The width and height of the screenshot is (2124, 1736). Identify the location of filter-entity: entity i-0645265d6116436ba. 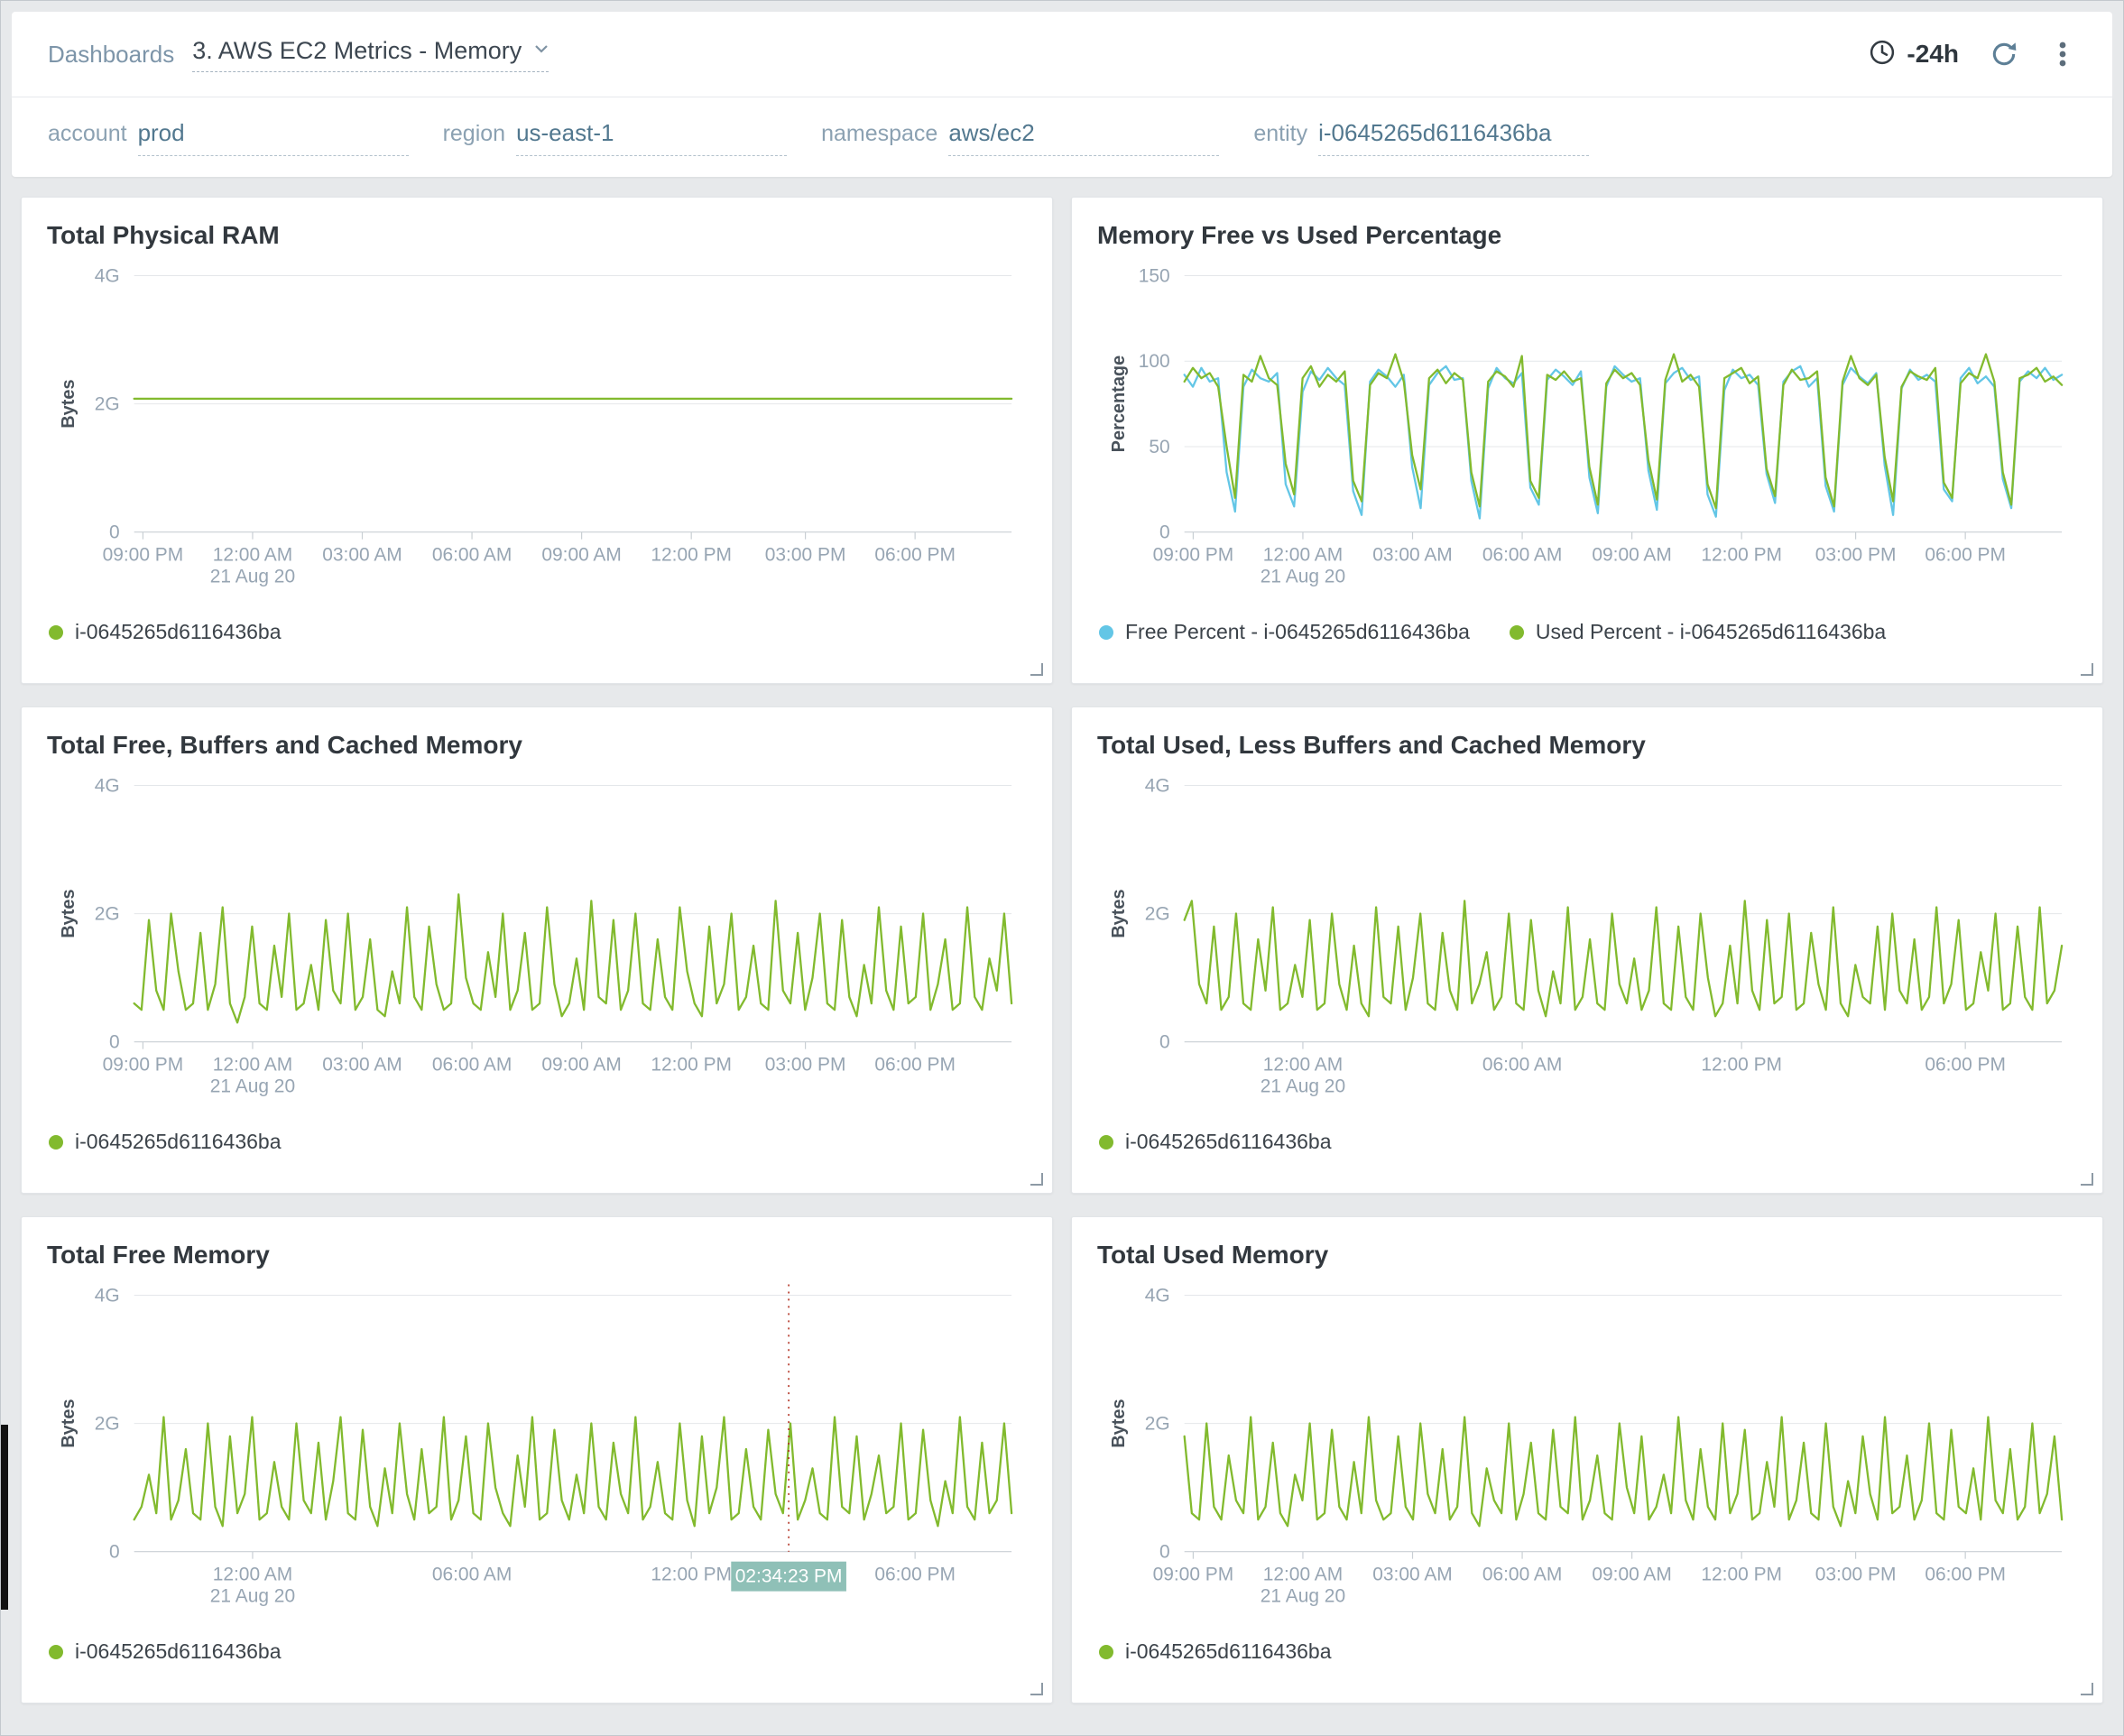
(1421, 138).